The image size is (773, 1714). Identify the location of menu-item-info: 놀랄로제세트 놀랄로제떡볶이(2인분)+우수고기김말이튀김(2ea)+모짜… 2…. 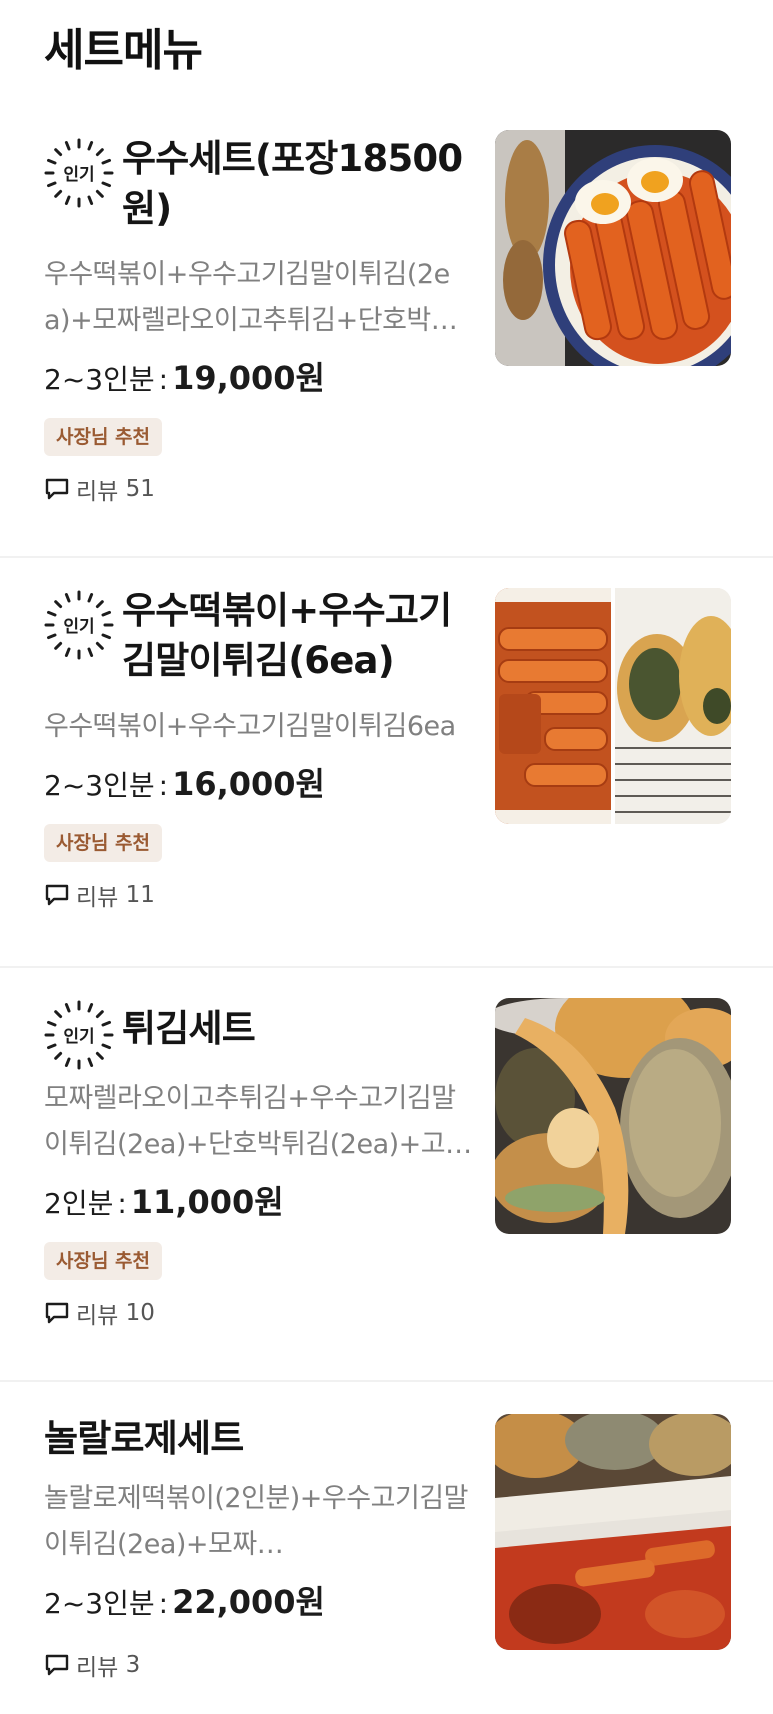
(259, 1548).